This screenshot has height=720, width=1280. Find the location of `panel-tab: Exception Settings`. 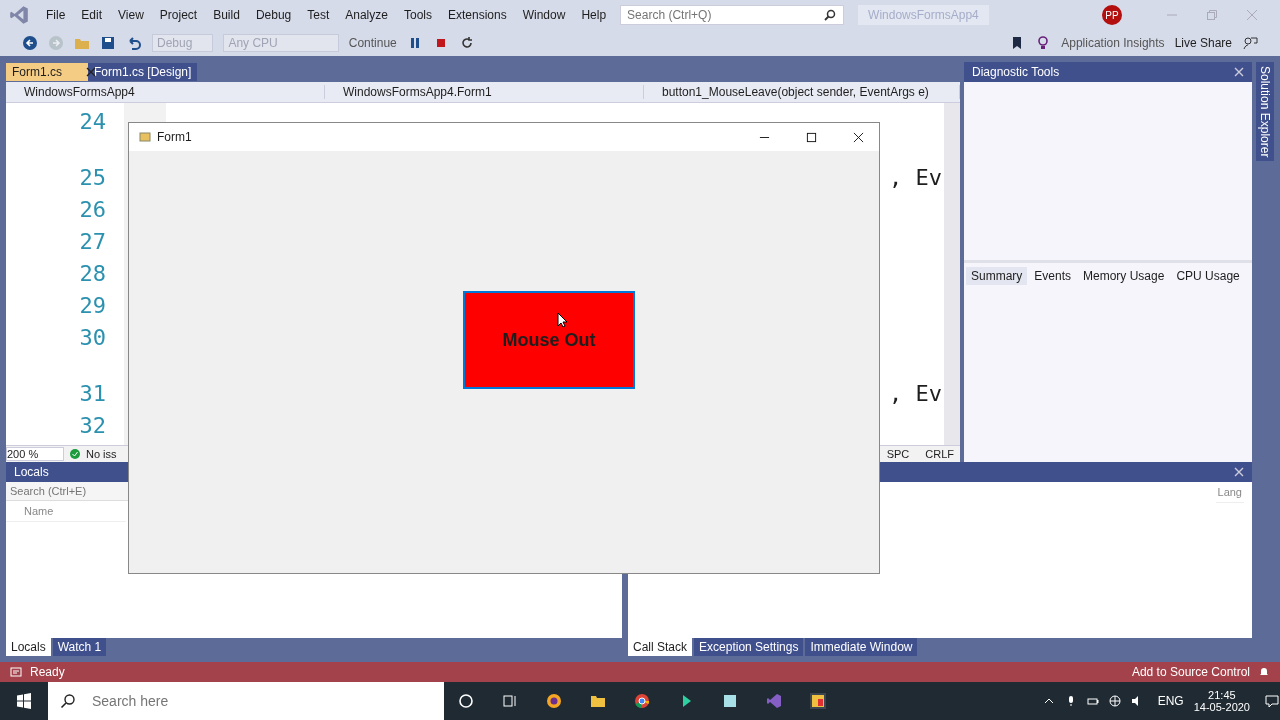

panel-tab: Exception Settings is located at coordinates (749, 647).